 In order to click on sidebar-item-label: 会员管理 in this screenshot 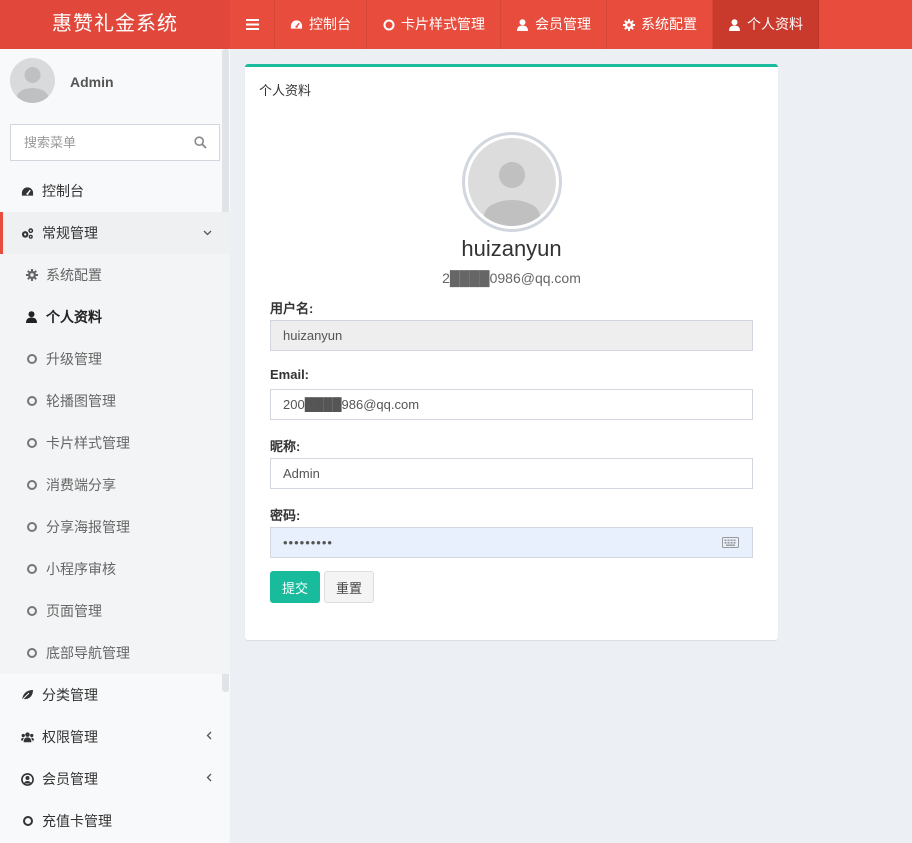, I will do `click(70, 779)`.